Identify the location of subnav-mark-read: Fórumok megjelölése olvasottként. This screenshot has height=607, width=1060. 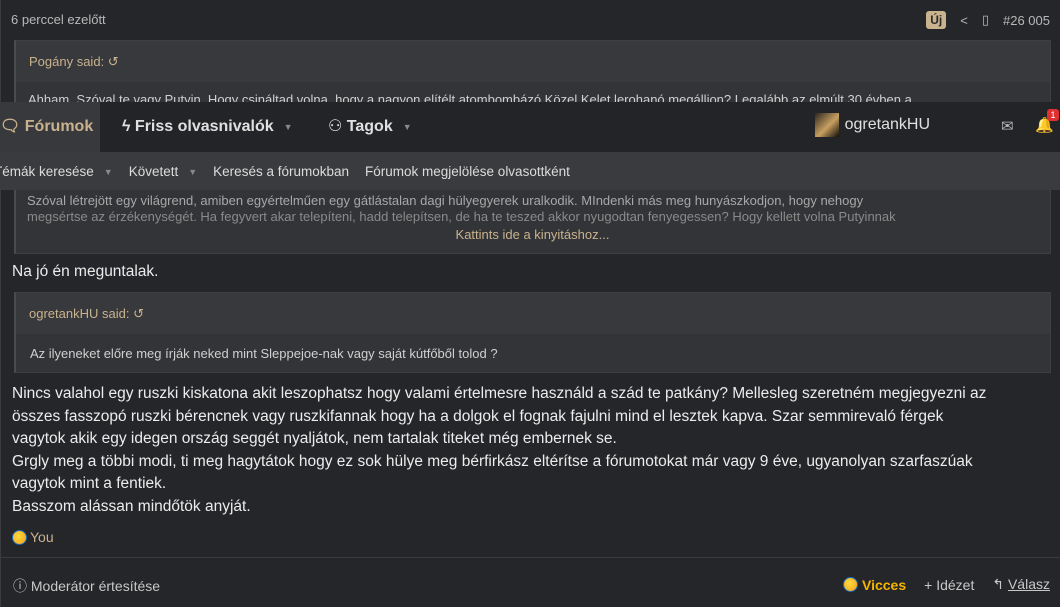
(467, 171).